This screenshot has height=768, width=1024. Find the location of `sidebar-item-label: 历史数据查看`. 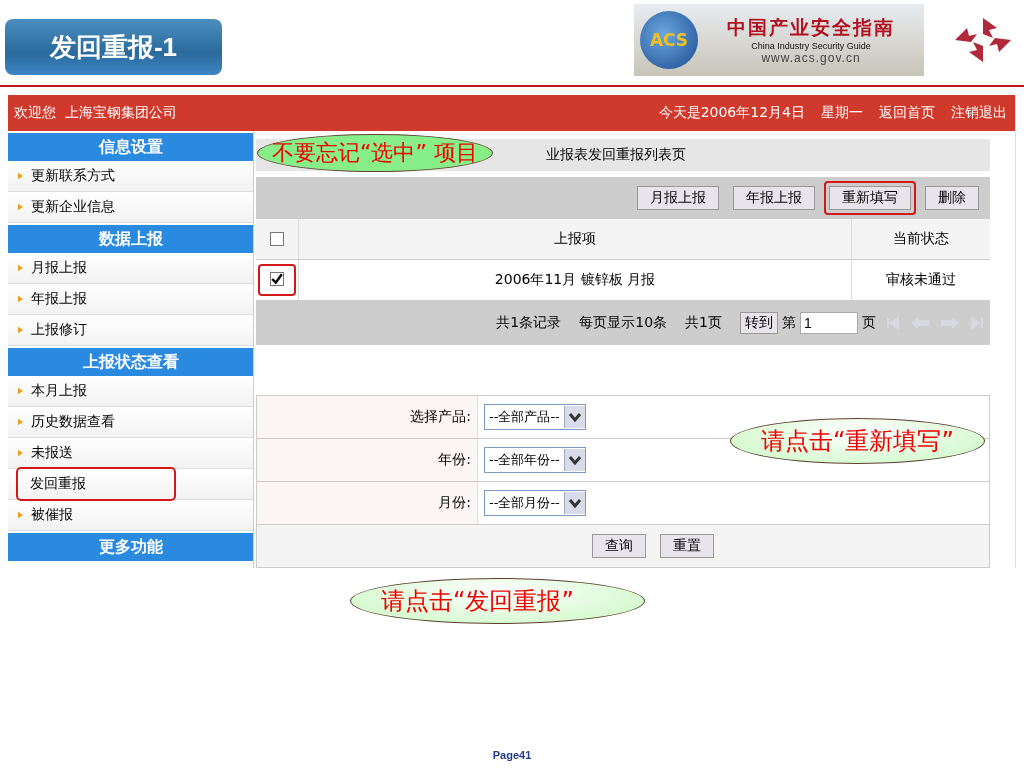

sidebar-item-label: 历史数据查看 is located at coordinates (73, 422).